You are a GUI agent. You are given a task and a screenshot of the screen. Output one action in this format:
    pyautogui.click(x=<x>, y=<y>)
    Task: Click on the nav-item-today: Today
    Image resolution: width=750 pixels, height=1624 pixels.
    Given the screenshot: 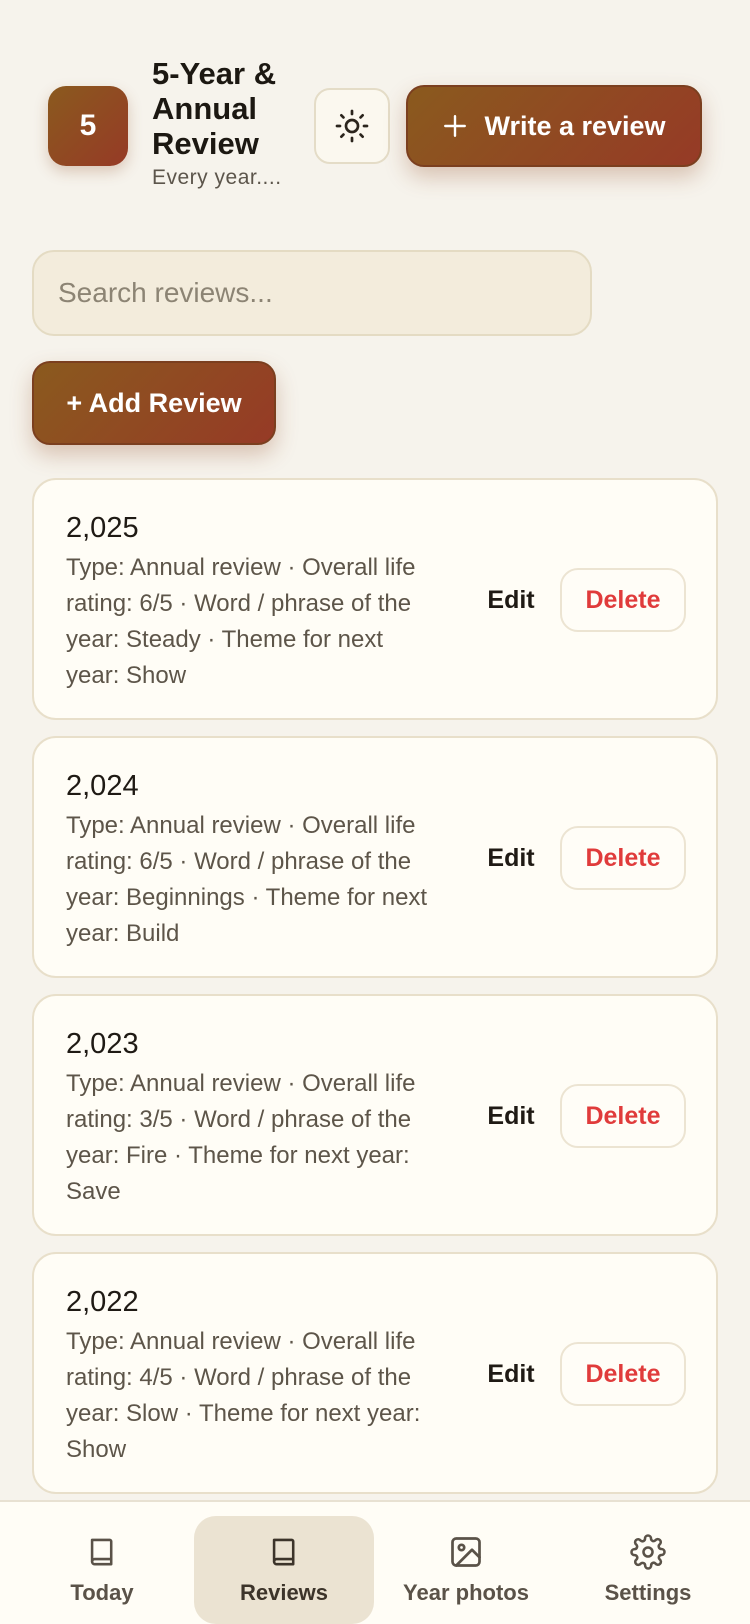 What is the action you would take?
    pyautogui.click(x=102, y=1570)
    